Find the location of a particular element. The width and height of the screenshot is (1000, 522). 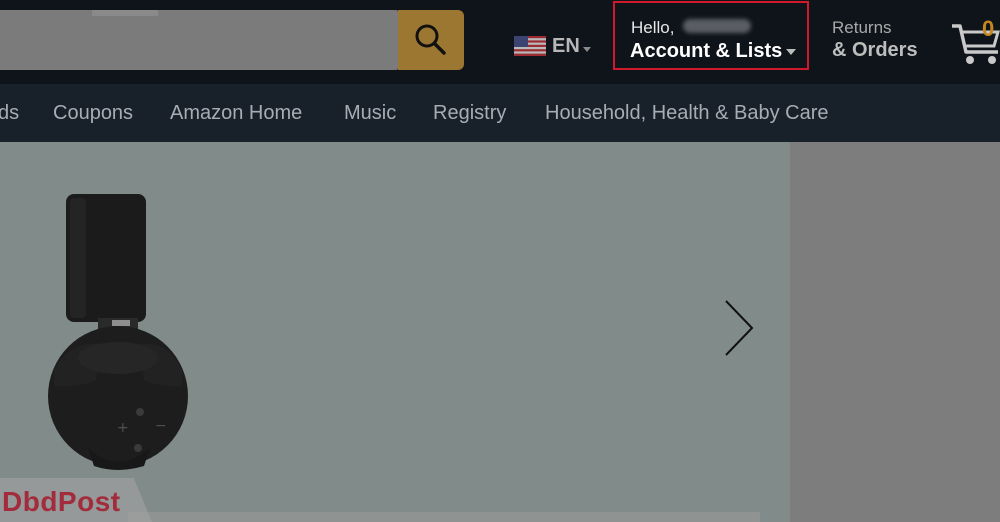

account-greeting: Hello, is located at coordinates (653, 27).